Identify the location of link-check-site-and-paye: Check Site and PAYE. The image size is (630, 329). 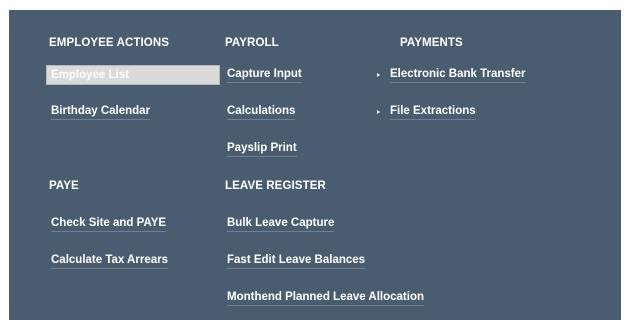
(109, 224).